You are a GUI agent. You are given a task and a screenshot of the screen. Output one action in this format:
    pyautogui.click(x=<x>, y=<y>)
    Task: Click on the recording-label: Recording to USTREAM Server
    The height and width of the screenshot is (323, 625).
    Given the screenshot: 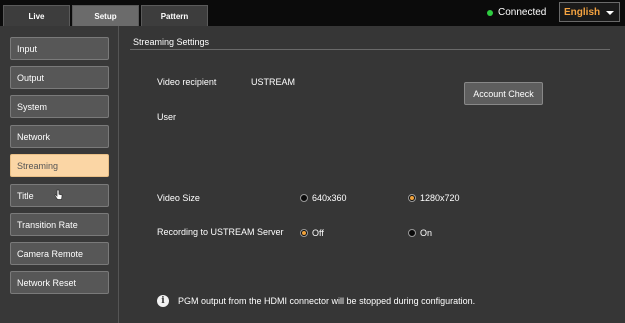 What is the action you would take?
    pyautogui.click(x=220, y=232)
    